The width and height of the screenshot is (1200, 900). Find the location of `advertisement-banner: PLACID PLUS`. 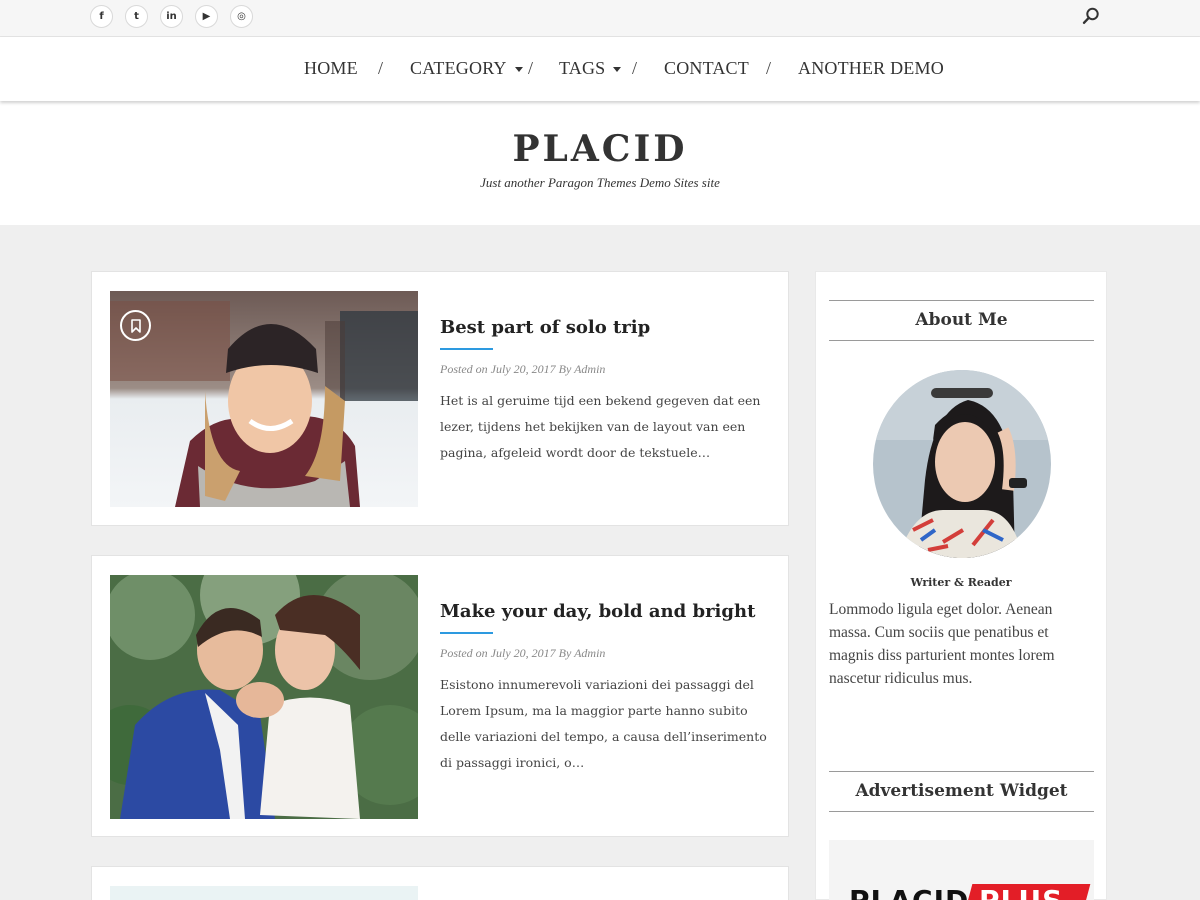

advertisement-banner: PLACID PLUS is located at coordinates (961, 870).